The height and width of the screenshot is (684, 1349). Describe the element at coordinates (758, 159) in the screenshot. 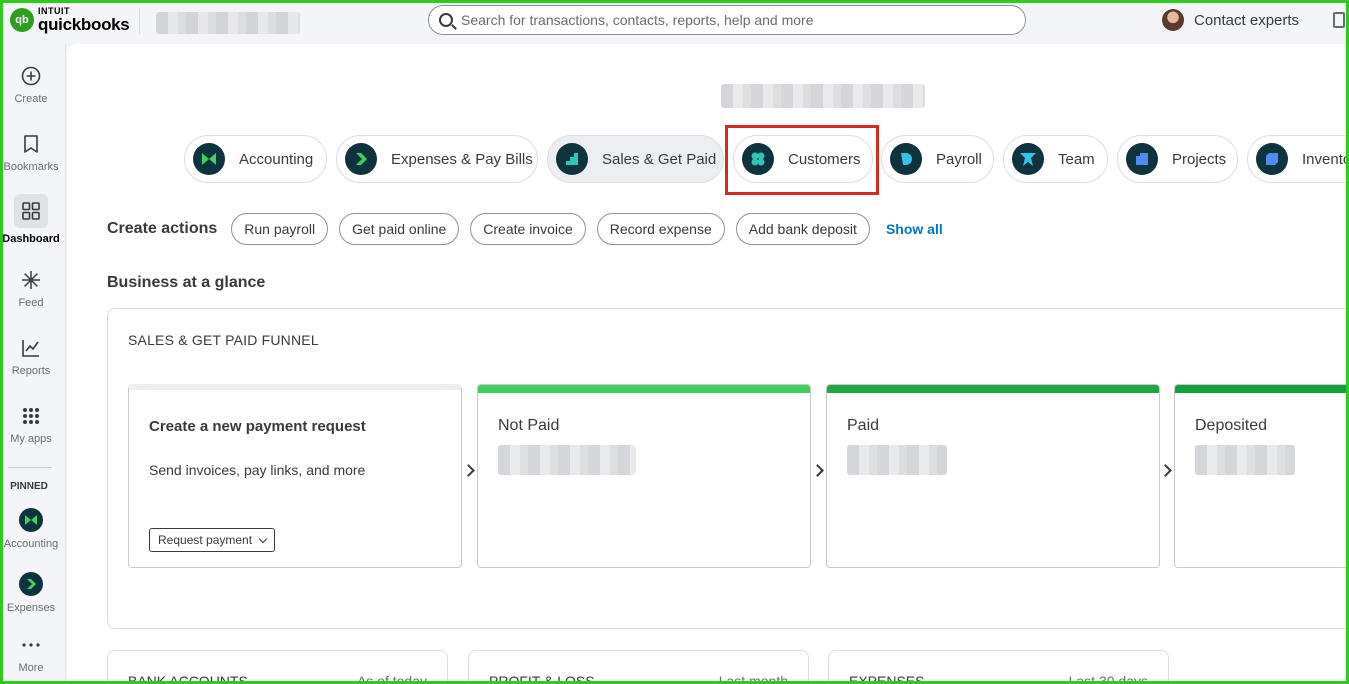

I see `customers-icon` at that location.